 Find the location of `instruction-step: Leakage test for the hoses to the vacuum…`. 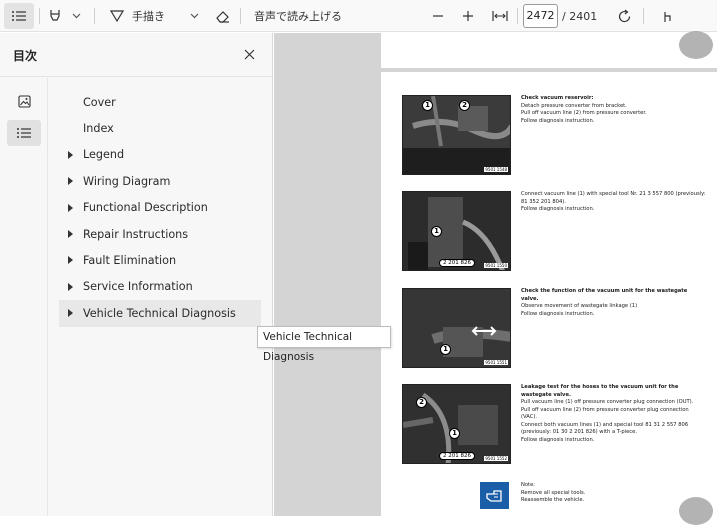

instruction-step: Leakage test for the hoses to the vacuum… is located at coordinates (613, 414).